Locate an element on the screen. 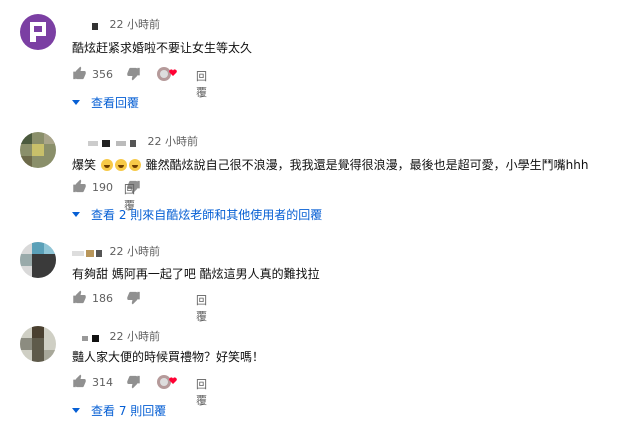  comment-text-prefix: 爆笑 is located at coordinates (84, 165).